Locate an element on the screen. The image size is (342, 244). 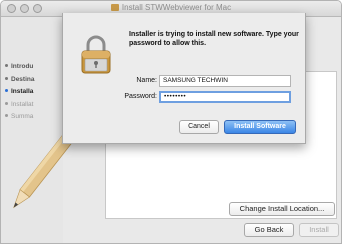
name-field: SAMSUNG TECHWIN is located at coordinates (225, 81).